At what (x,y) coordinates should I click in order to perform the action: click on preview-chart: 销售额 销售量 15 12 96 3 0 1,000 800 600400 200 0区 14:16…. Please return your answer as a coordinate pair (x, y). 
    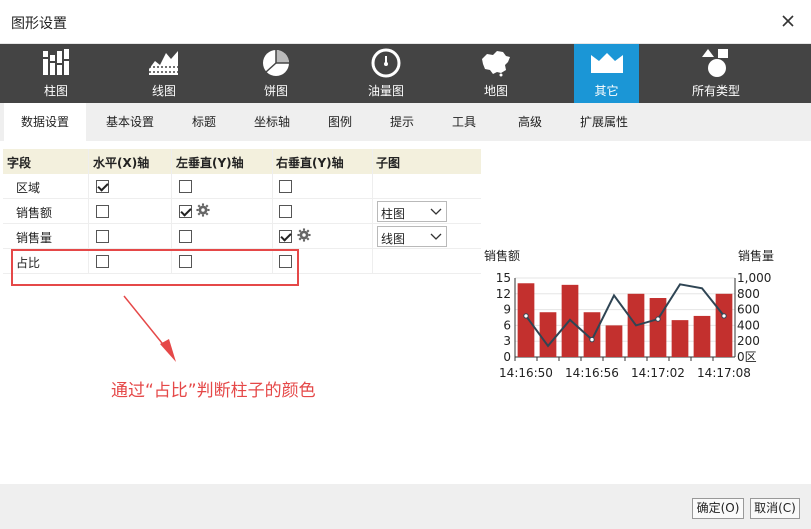
    Looking at the image, I should click on (629, 314).